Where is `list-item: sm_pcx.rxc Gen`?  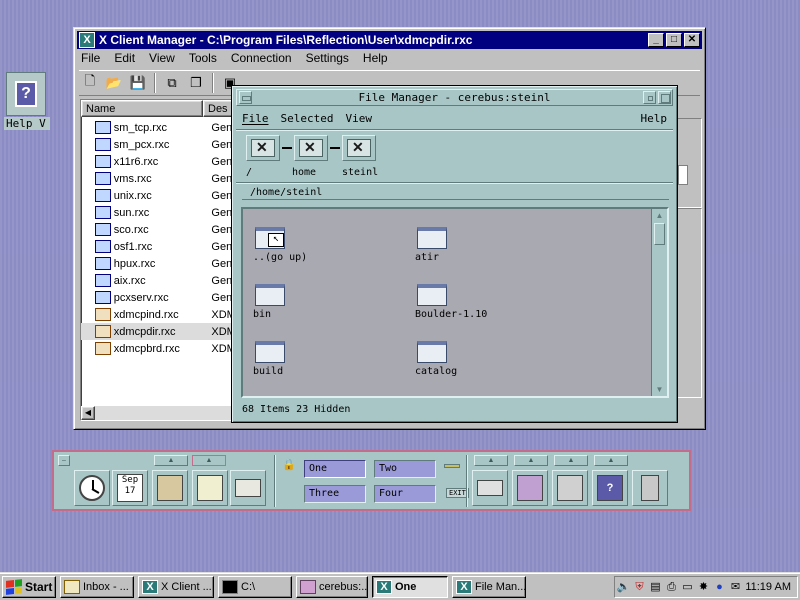 list-item: sm_pcx.rxc Gen is located at coordinates (160, 144).